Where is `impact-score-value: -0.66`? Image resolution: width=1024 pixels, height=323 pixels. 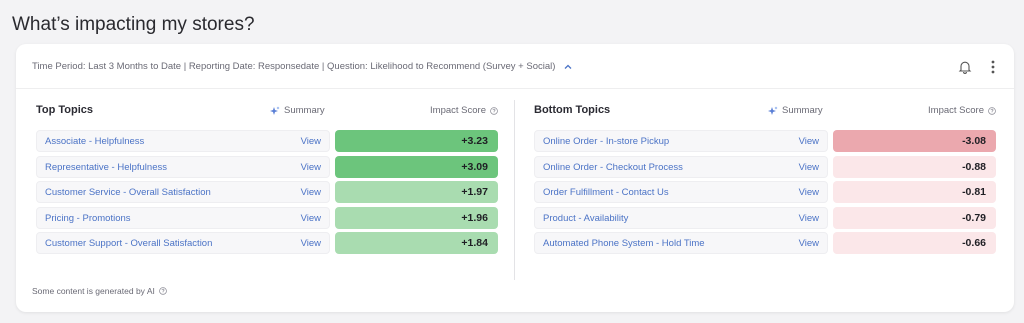
impact-score-value: -0.66 is located at coordinates (974, 243).